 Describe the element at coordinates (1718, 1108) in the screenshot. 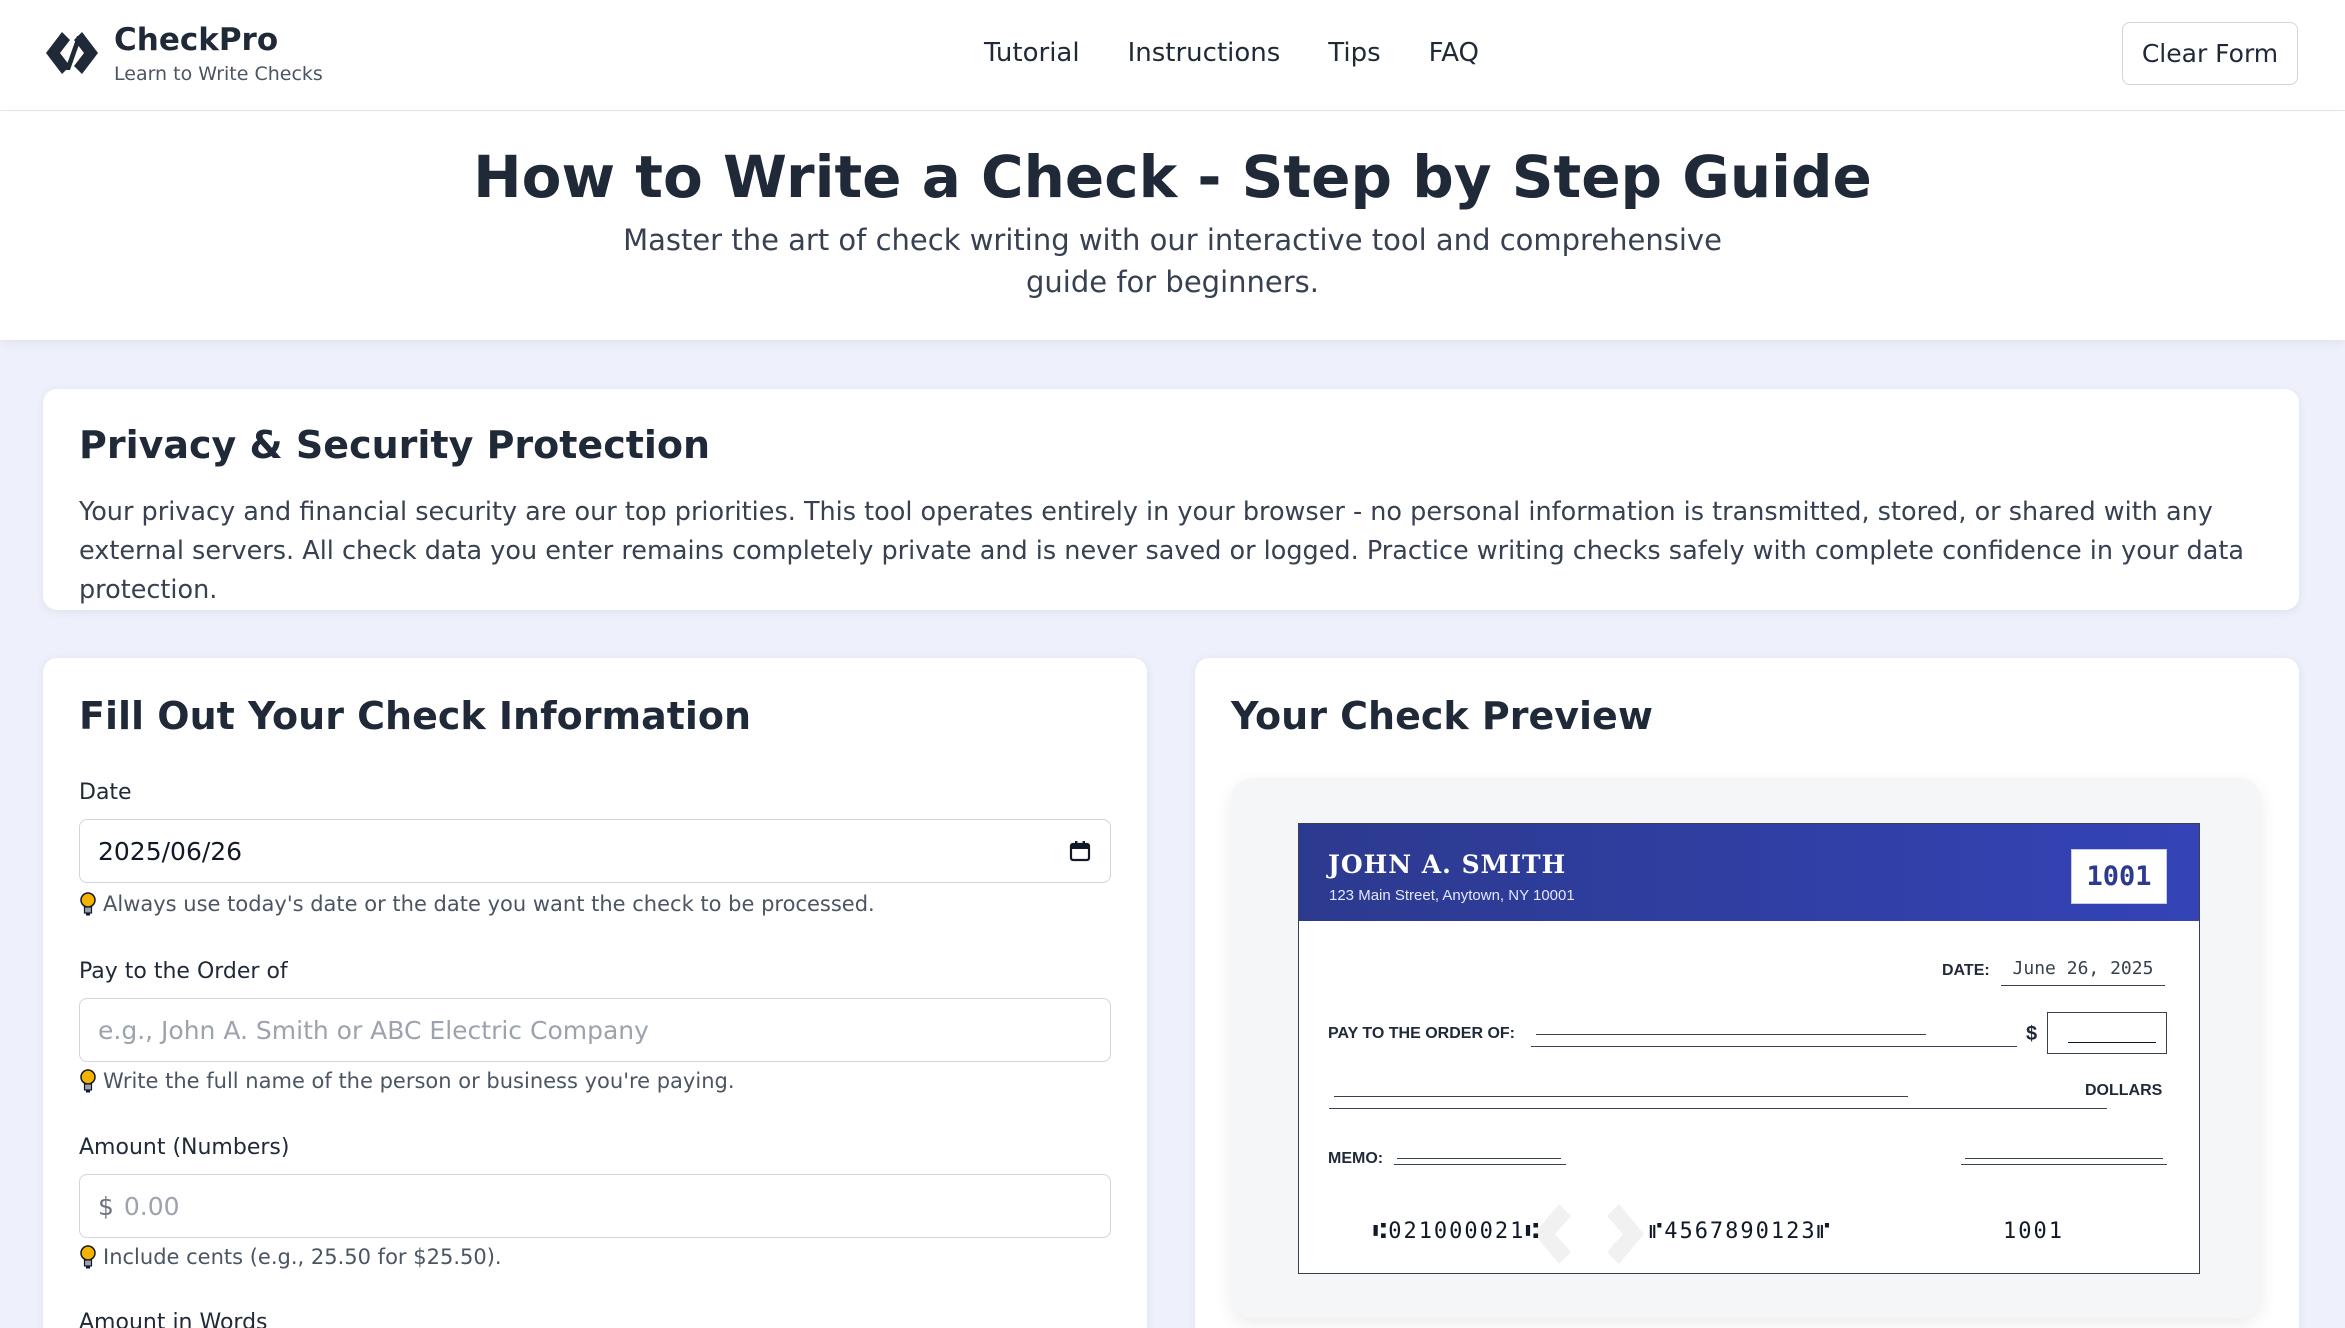

I see `amount-words-line` at that location.